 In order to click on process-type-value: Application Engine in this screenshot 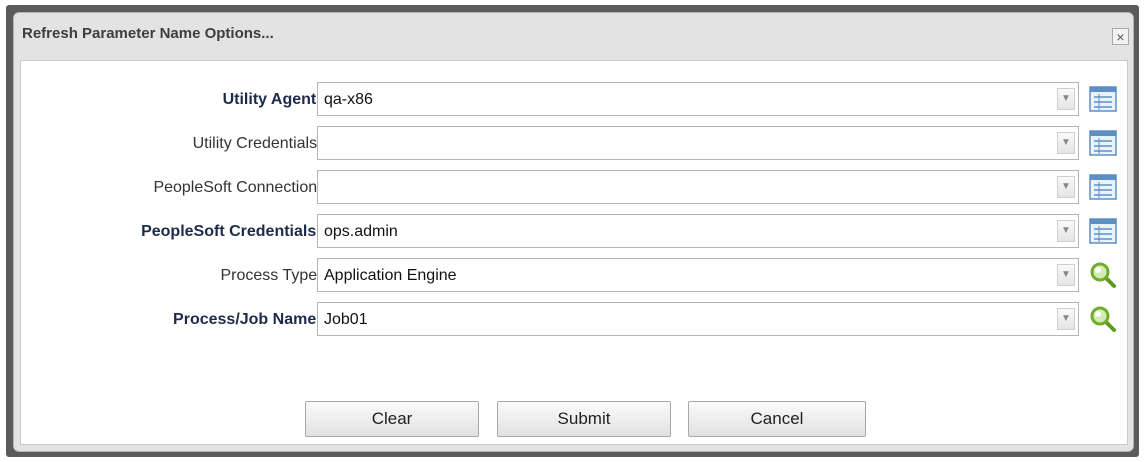, I will do `click(390, 275)`.